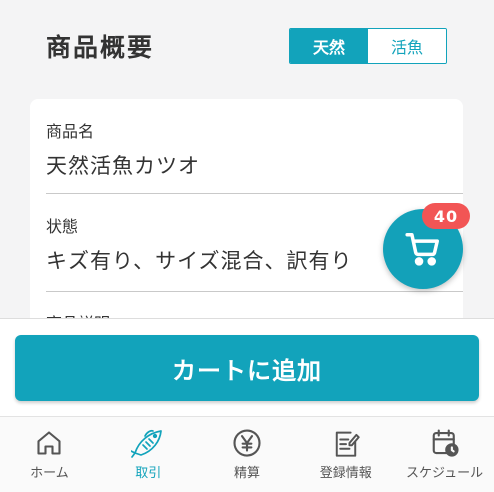 The image size is (494, 492). I want to click on tab-home: ホーム, so click(49, 454).